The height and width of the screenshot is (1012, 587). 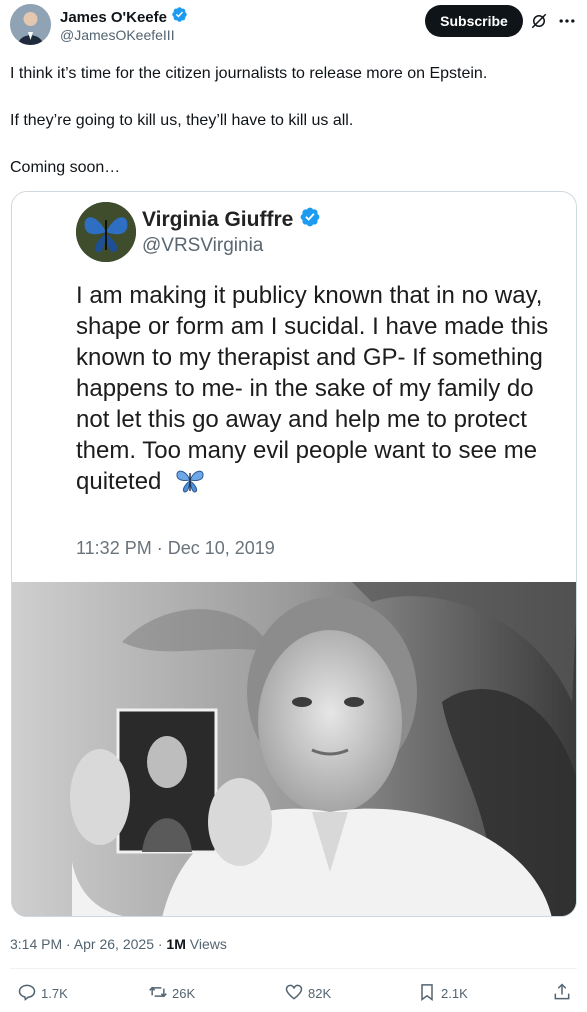 I want to click on quoted-handle: @VRSVirginia, so click(x=203, y=245).